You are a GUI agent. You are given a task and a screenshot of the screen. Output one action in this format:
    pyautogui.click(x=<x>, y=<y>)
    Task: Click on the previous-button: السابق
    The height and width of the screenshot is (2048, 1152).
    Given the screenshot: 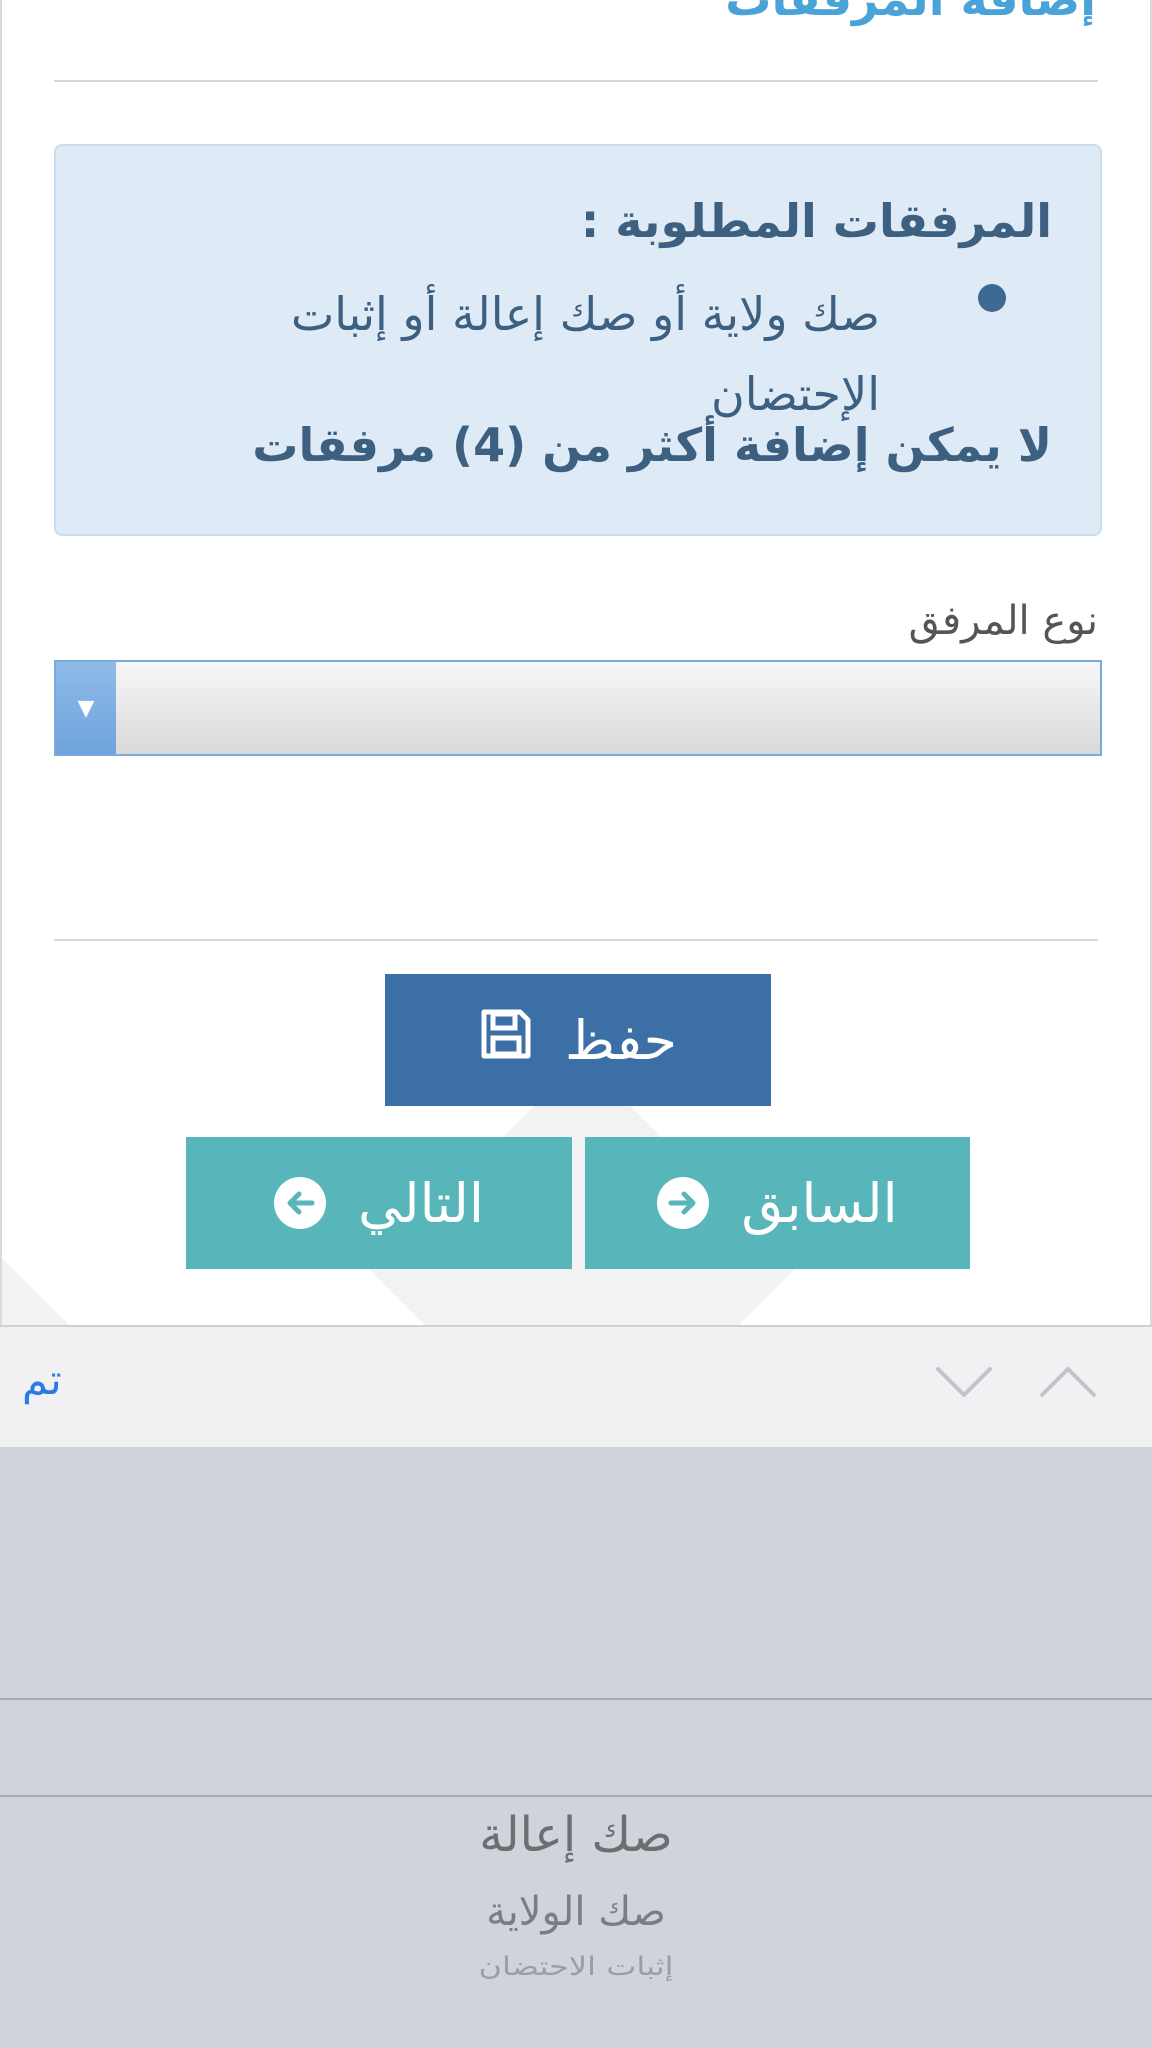 What is the action you would take?
    pyautogui.click(x=777, y=1203)
    